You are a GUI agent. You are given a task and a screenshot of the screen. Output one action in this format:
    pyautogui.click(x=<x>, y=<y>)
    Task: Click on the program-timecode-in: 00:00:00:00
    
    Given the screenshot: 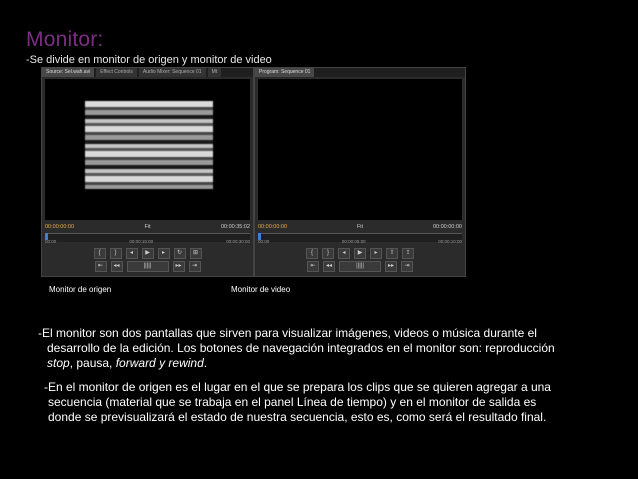 What is the action you would take?
    pyautogui.click(x=272, y=227)
    